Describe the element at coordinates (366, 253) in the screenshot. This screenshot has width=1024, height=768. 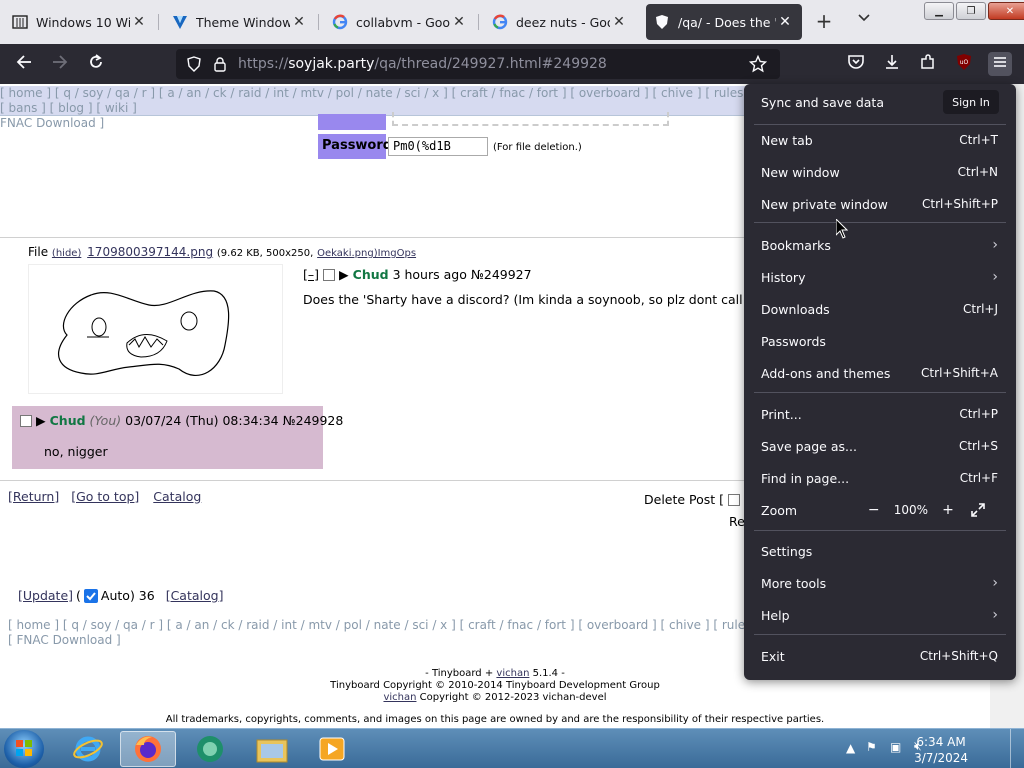
I see `file-links: Oekaki.png)ImgOps` at that location.